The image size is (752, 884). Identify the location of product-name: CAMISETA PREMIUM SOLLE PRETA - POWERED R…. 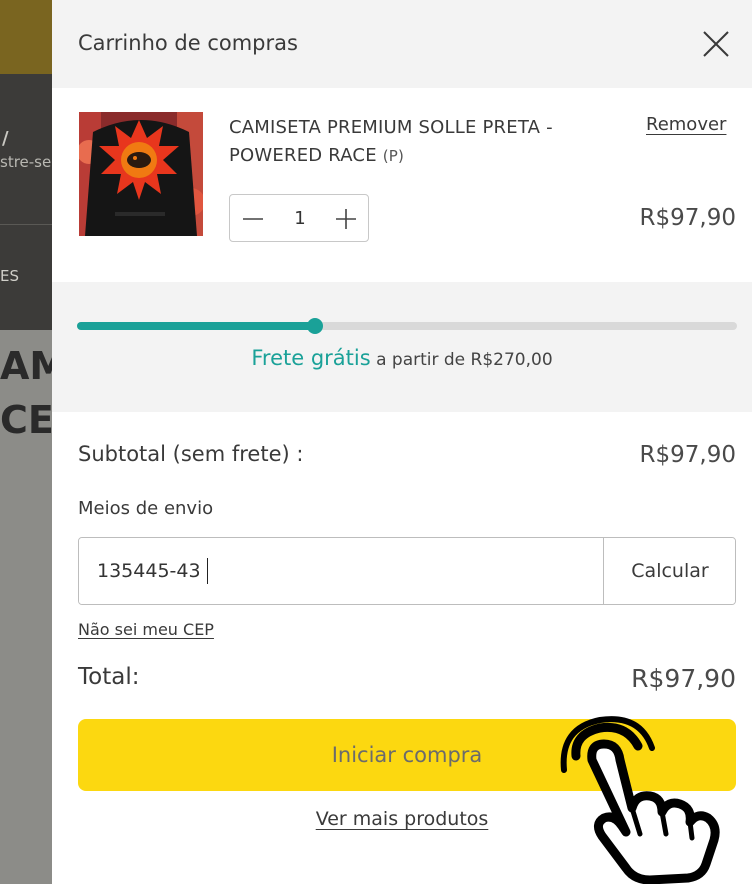
(434, 142).